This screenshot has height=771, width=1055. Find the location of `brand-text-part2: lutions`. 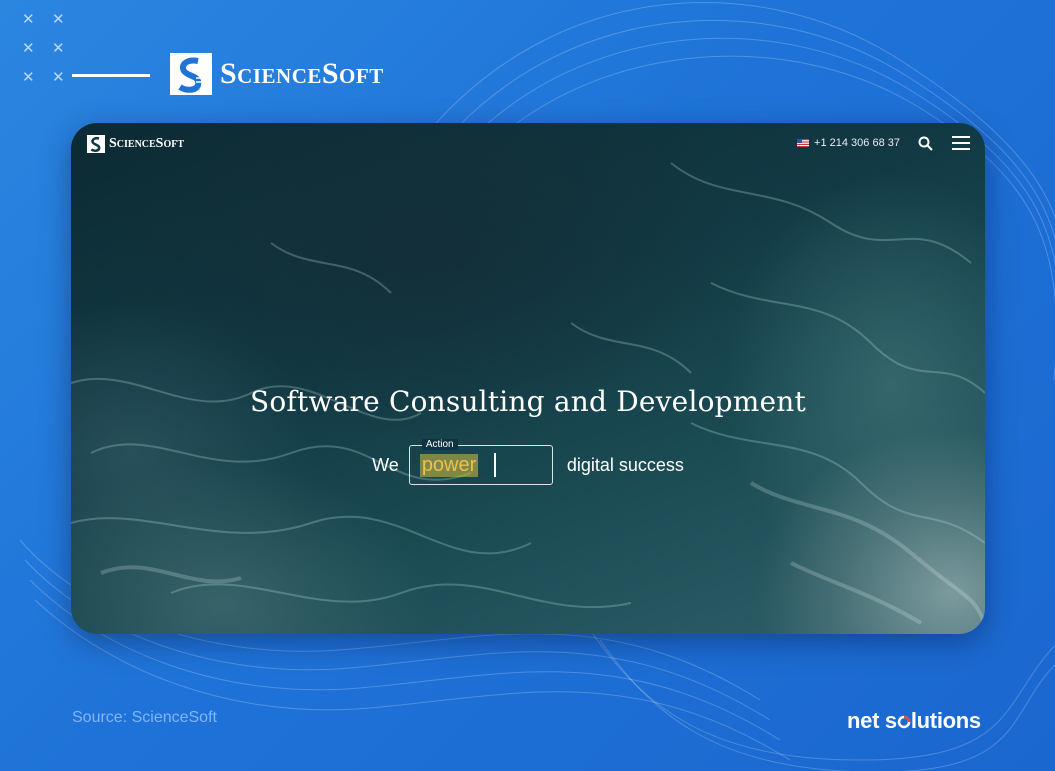

brand-text-part2: lutions is located at coordinates (945, 720).